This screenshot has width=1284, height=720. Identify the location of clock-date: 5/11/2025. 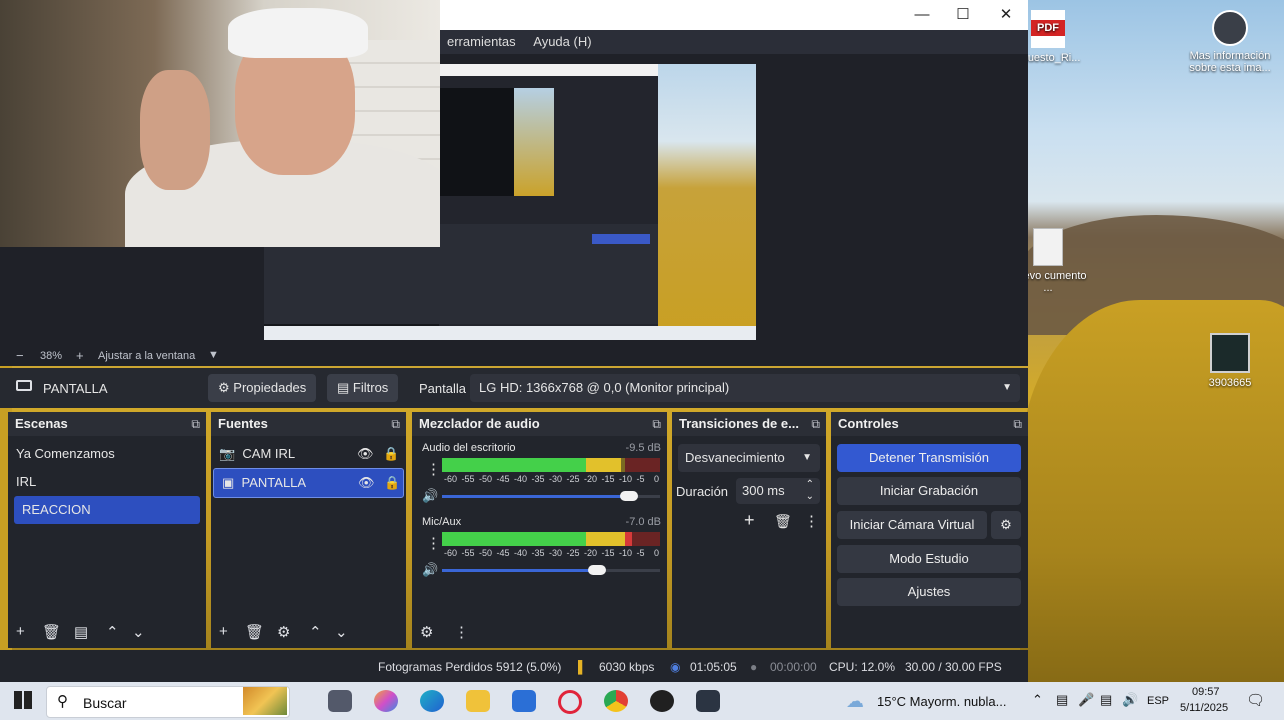
(1204, 708).